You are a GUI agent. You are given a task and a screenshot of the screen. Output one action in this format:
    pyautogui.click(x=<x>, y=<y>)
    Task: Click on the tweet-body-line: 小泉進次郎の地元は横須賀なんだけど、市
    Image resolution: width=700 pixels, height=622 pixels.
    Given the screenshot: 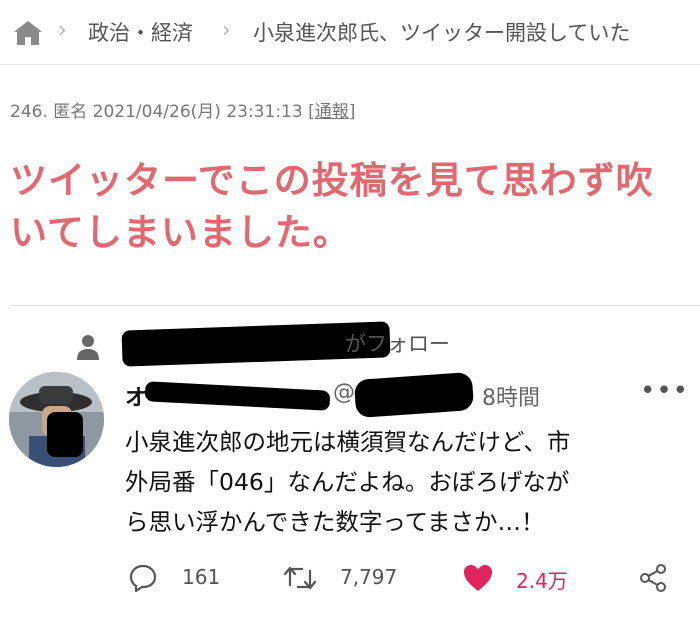 What is the action you would take?
    pyautogui.click(x=348, y=442)
    